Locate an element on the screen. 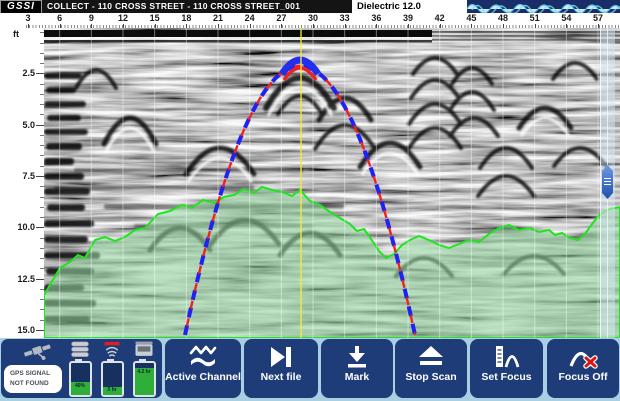 This screenshot has width=620, height=401. distance-tick-label: 42 is located at coordinates (439, 18).